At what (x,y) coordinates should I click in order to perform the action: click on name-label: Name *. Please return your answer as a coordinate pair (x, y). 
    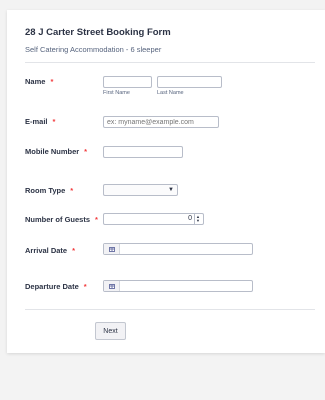
    Looking at the image, I should click on (39, 81).